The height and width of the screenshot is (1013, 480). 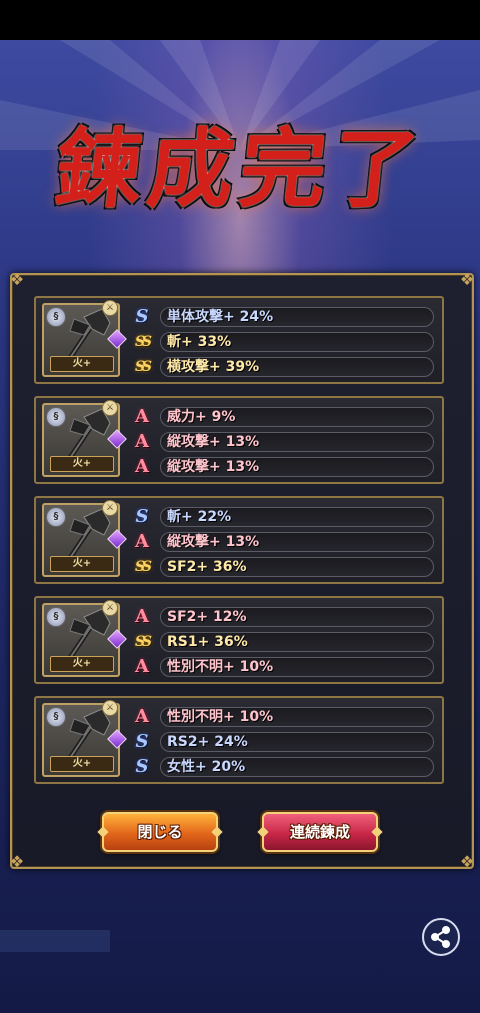 I want to click on share-button, so click(x=441, y=937).